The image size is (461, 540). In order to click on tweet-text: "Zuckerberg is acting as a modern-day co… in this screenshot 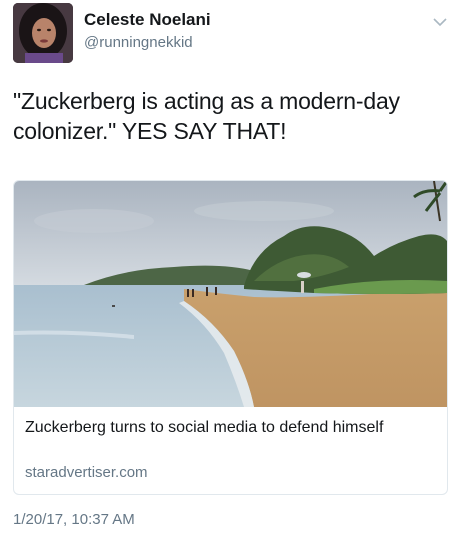, I will do `click(206, 116)`.